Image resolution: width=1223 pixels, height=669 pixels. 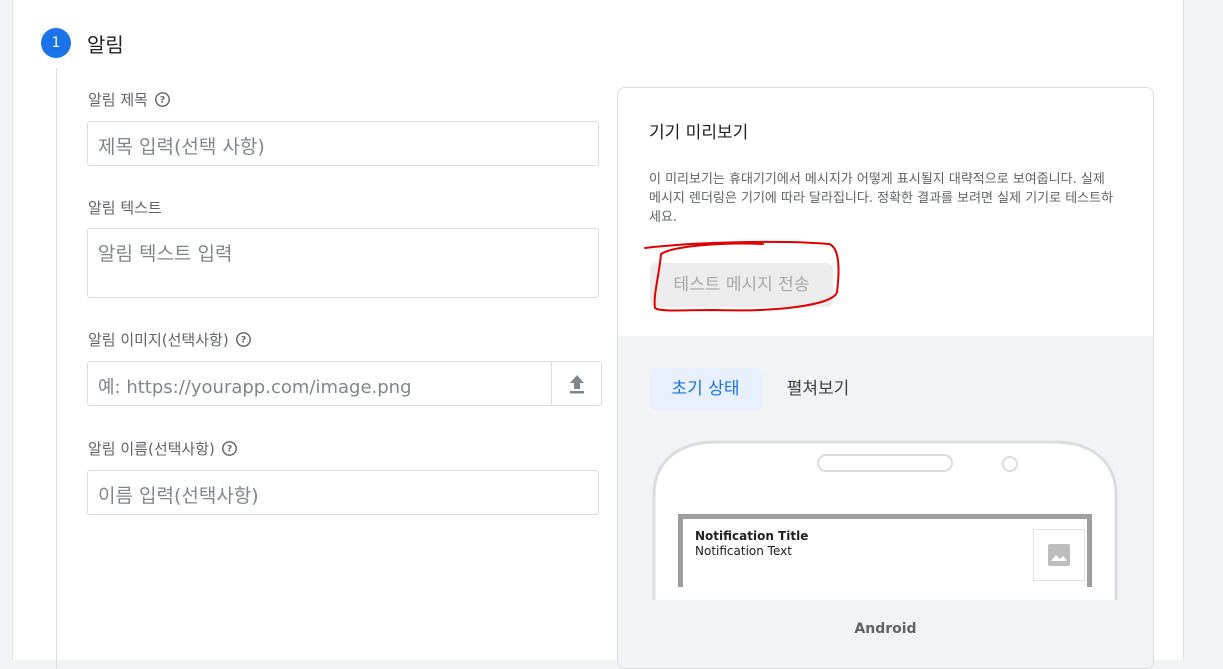 I want to click on step-connector-line, so click(x=56, y=368).